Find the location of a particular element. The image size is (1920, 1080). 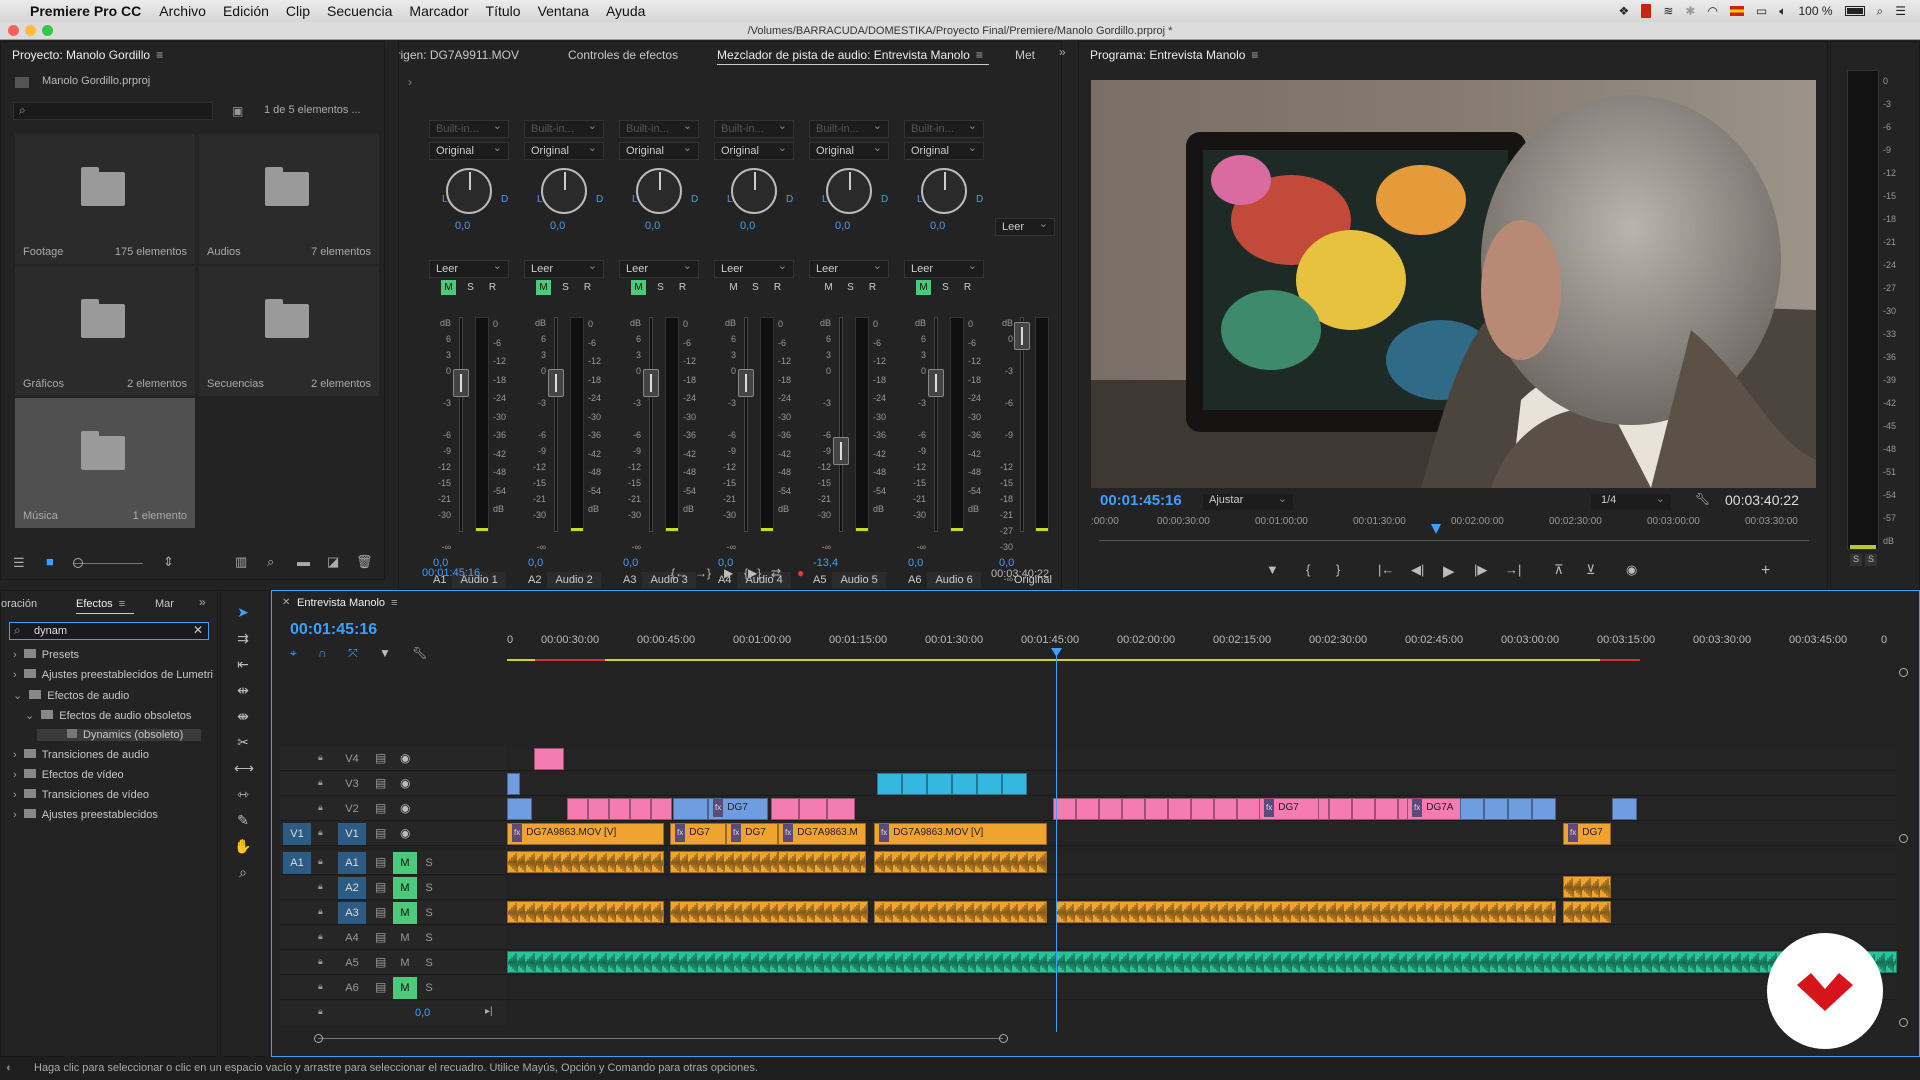

effects-tree-item: ⌄ Efectos de audio is located at coordinates (71, 695).